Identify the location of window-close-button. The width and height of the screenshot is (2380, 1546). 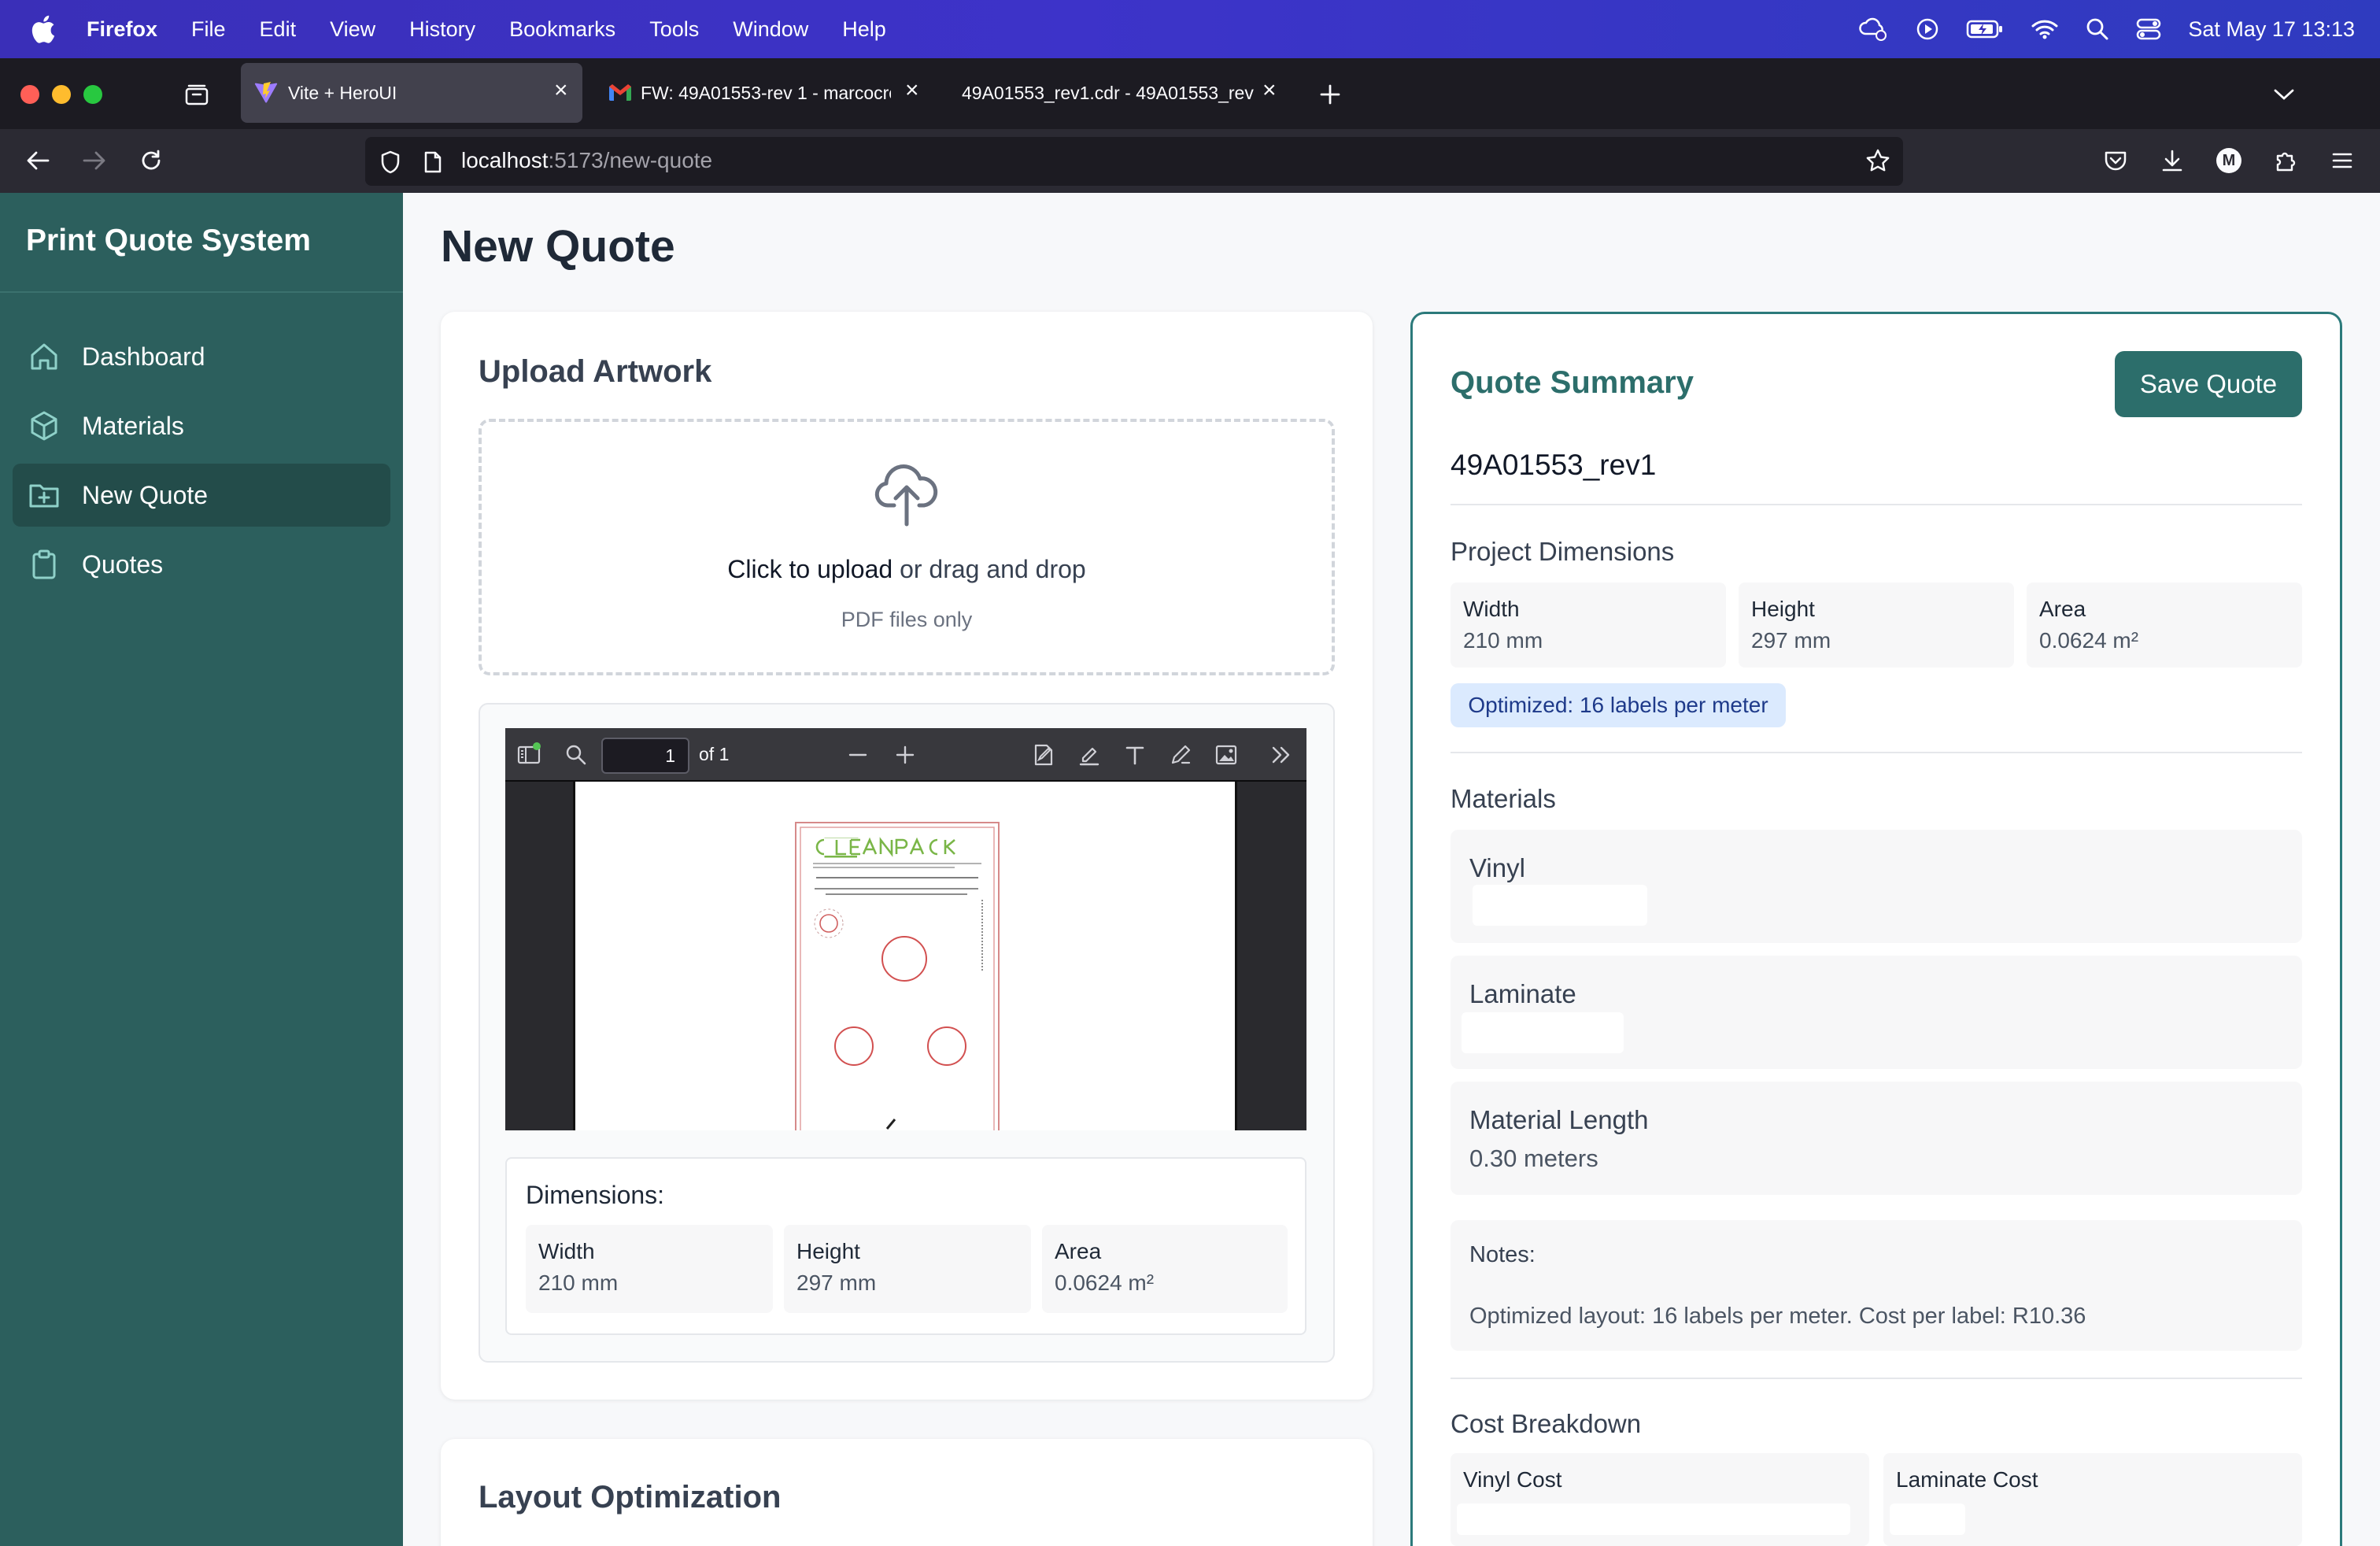
(29, 95).